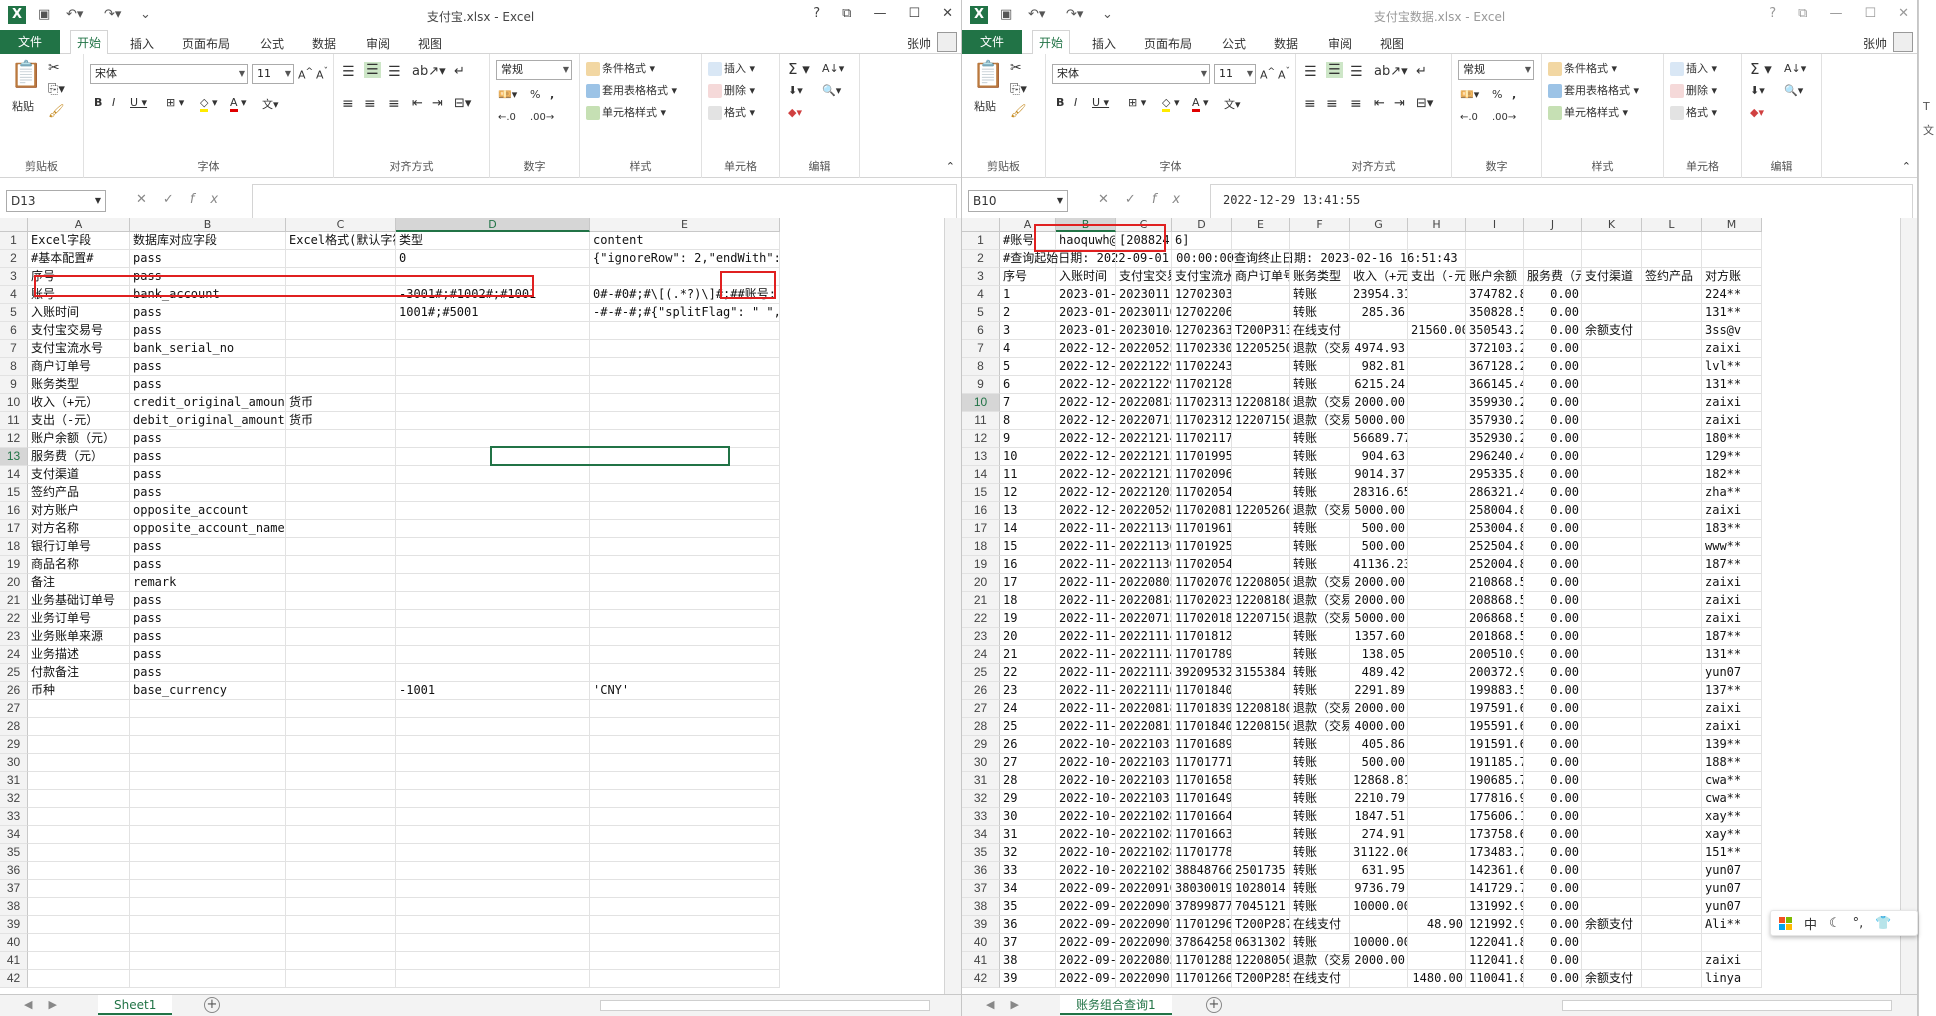 Image resolution: width=1936 pixels, height=1016 pixels. What do you see at coordinates (79, 655) in the screenshot?
I see `cell: 业务描述` at bounding box center [79, 655].